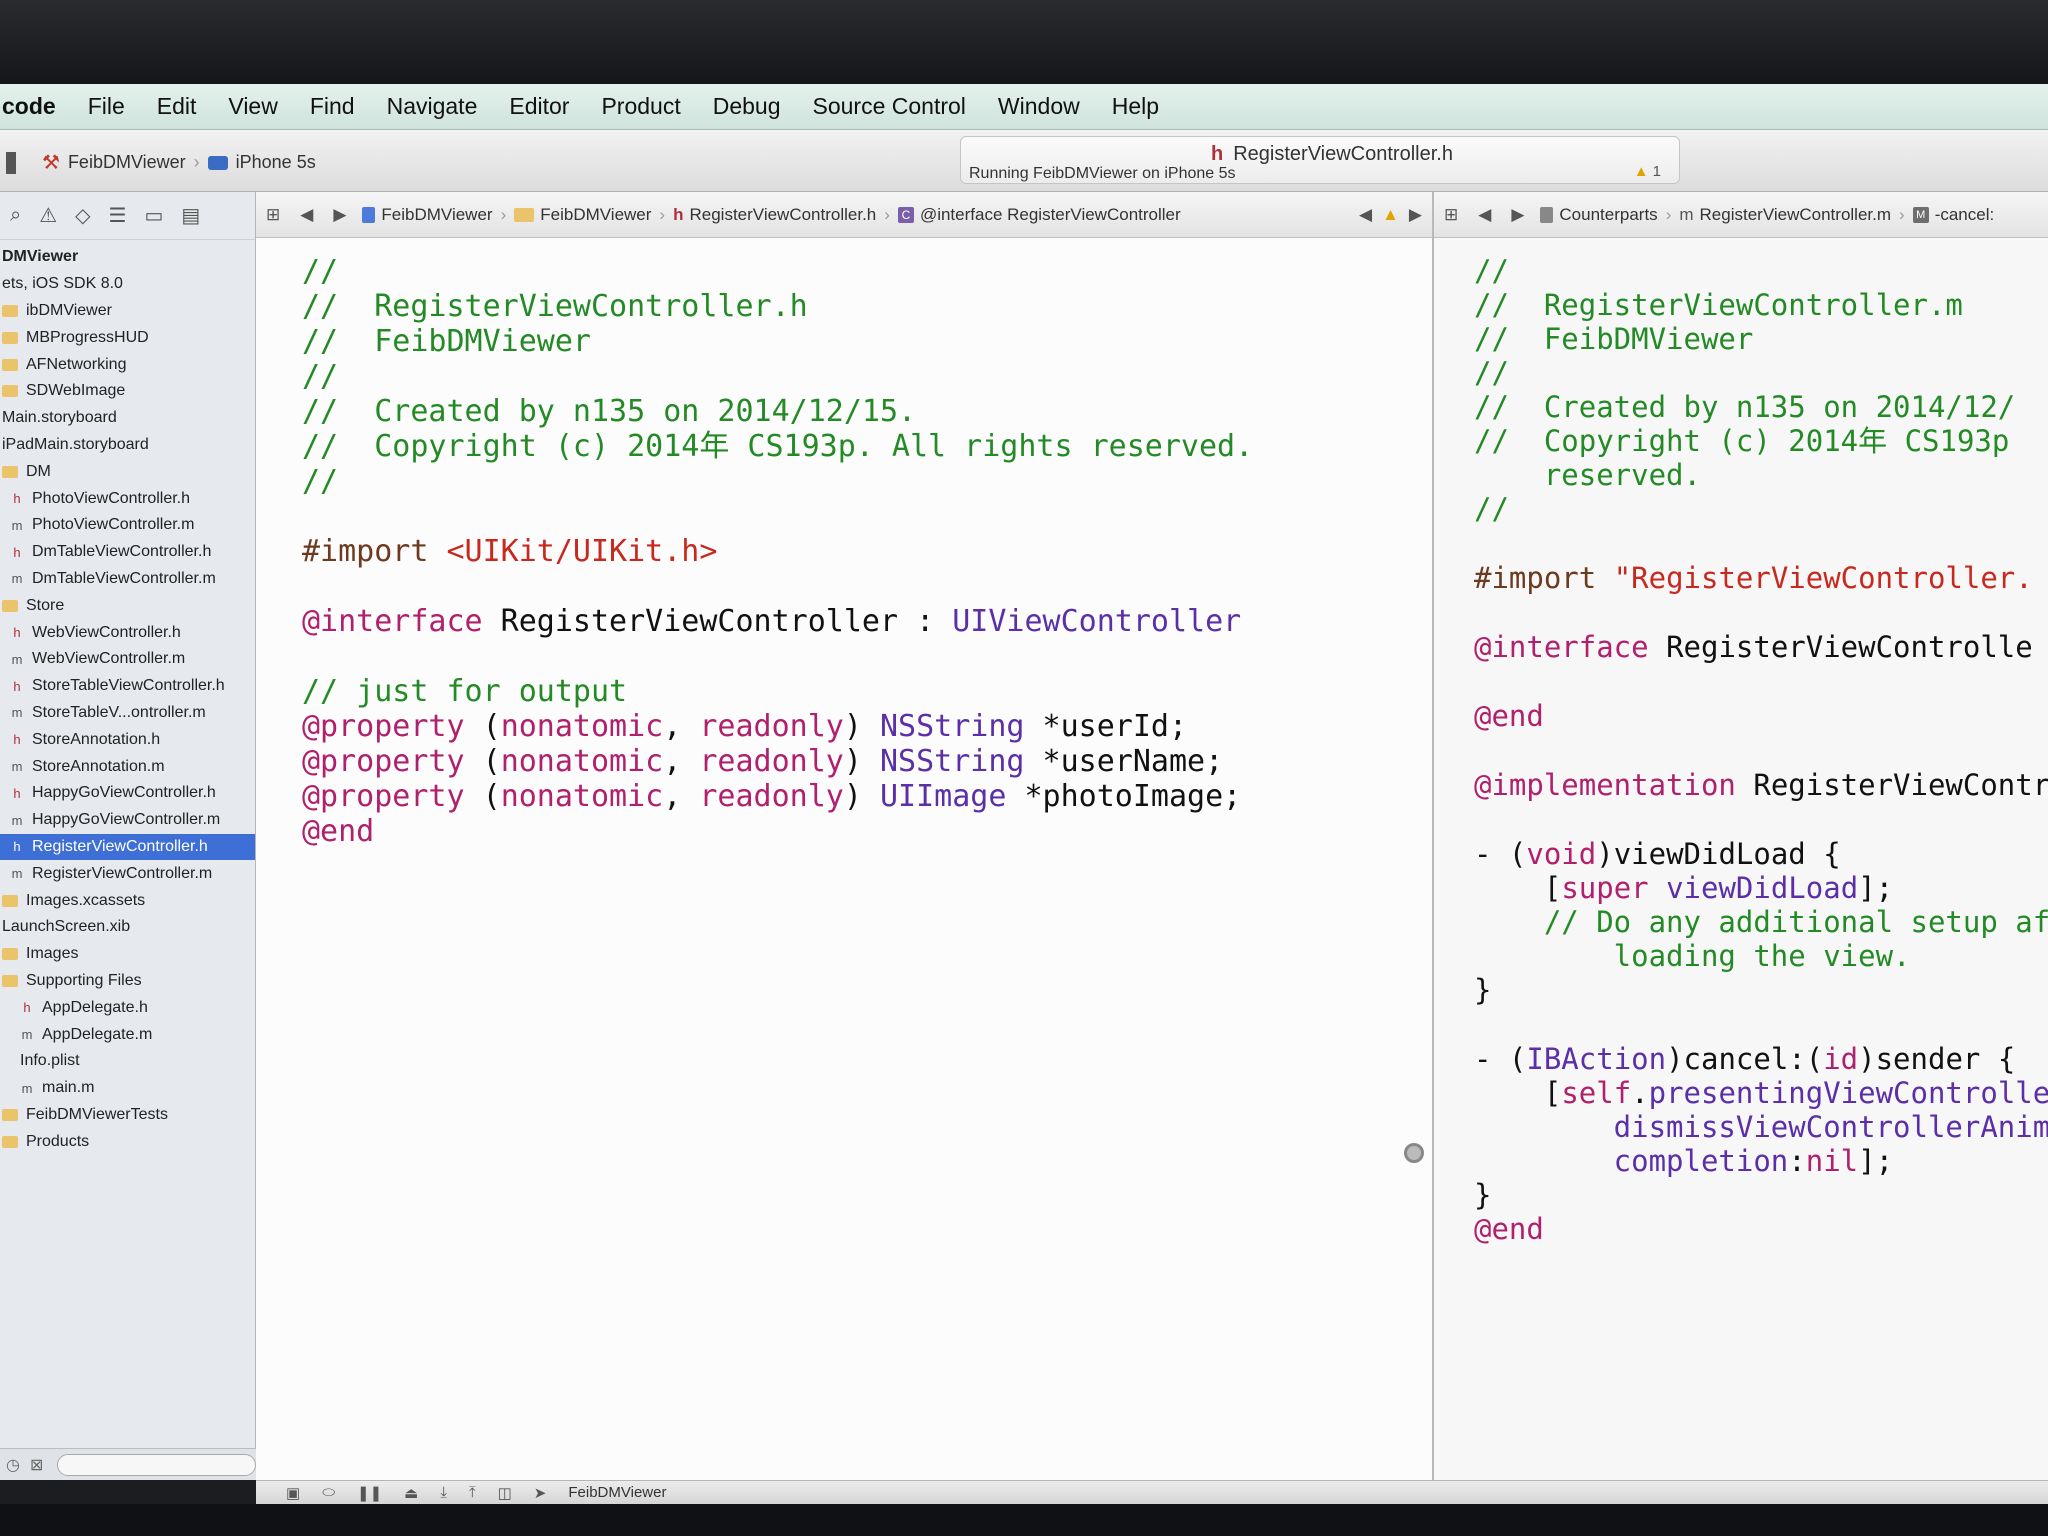 This screenshot has width=2048, height=1536. I want to click on nav-item: h StoreTableViewController.h, so click(127, 686).